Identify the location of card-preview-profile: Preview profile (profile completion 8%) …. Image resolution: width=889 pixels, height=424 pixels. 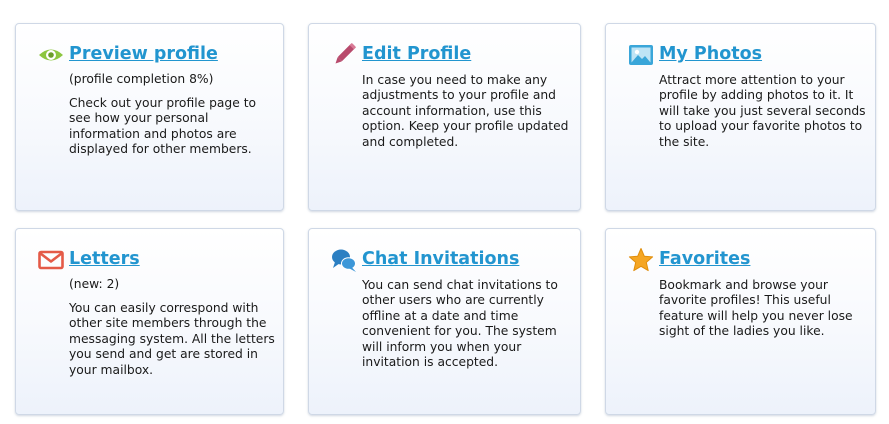
(149, 117).